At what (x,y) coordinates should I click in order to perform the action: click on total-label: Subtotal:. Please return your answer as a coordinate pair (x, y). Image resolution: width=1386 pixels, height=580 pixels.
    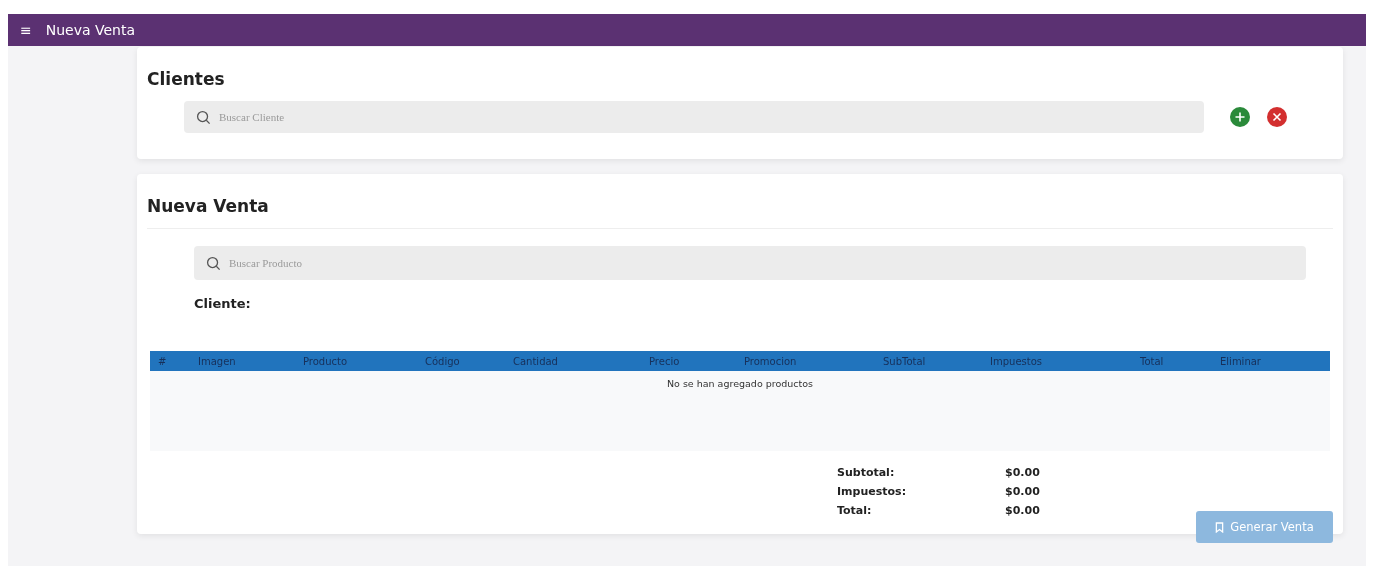
    Looking at the image, I should click on (866, 472).